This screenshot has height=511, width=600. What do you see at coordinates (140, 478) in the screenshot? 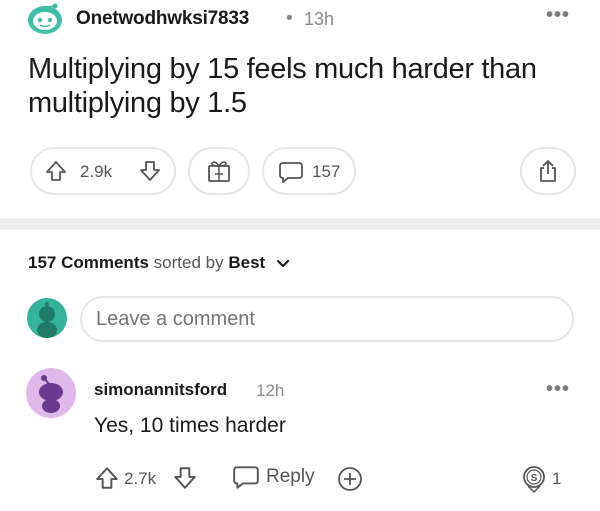
I see `comment-vote-count: 2.7k` at bounding box center [140, 478].